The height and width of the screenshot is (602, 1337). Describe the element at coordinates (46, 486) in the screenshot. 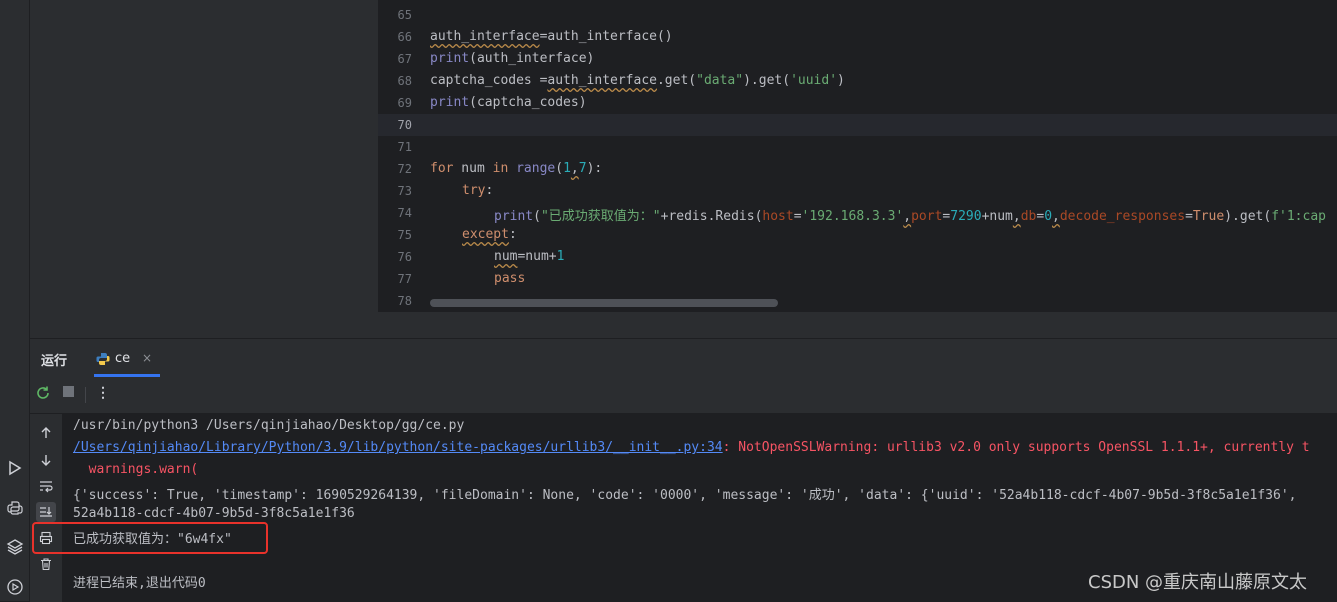

I see `soft-wrap-icon` at that location.